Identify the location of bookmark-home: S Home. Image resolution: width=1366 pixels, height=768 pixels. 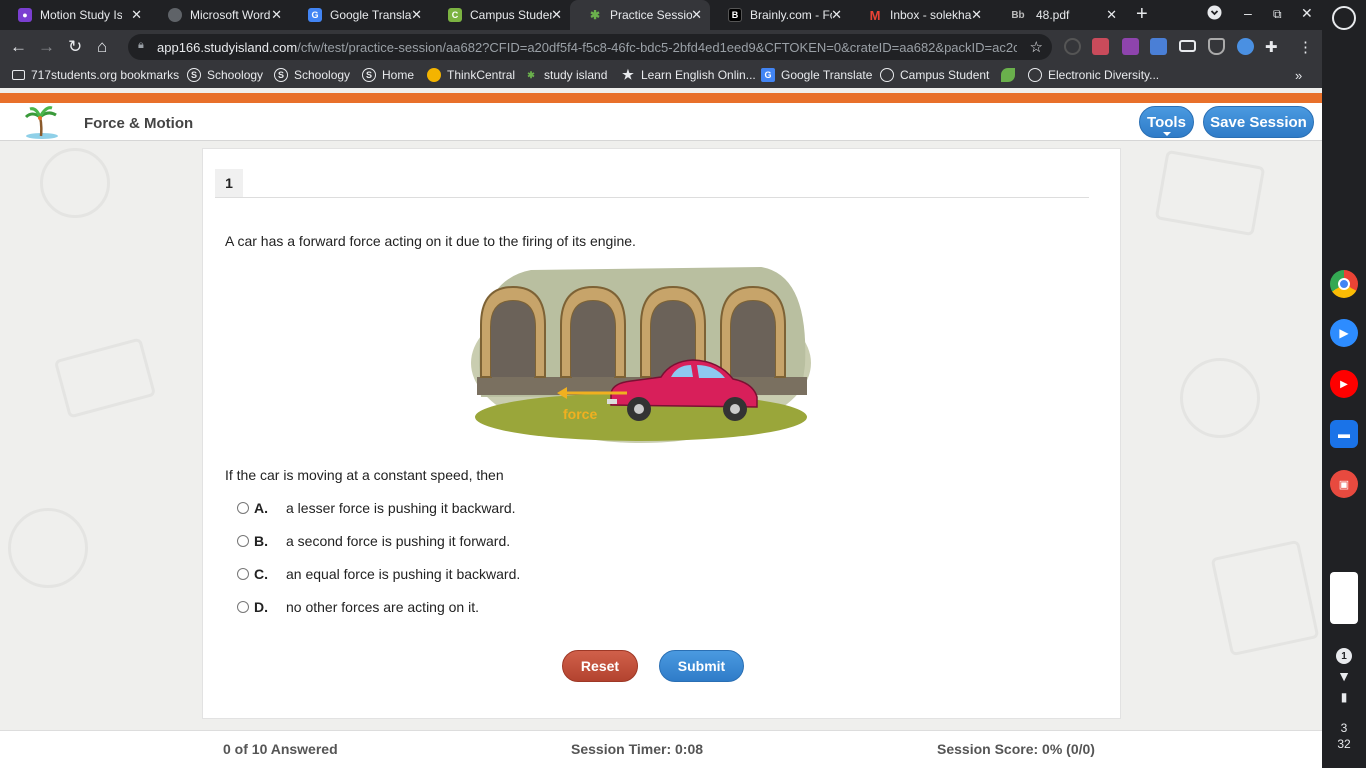
(388, 75).